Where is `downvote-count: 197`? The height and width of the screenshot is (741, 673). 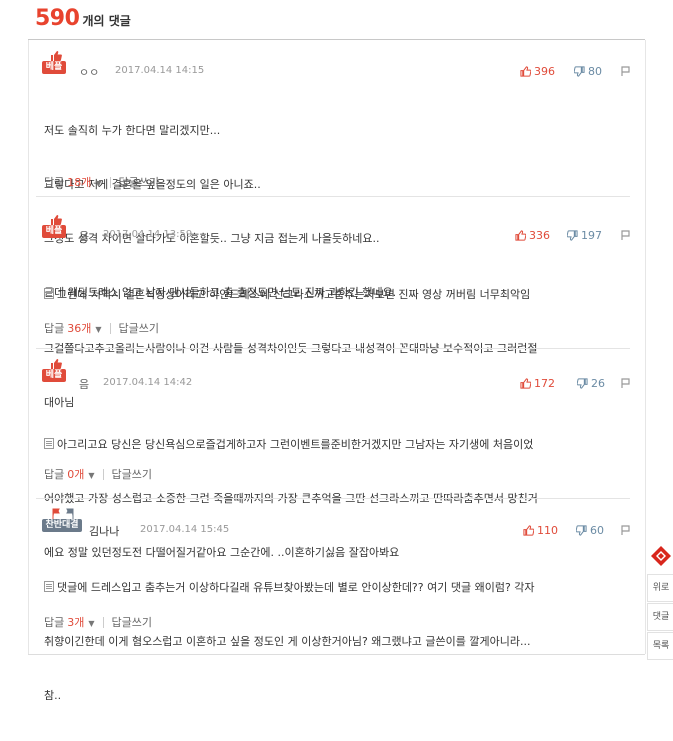
downvote-count: 197 is located at coordinates (591, 235).